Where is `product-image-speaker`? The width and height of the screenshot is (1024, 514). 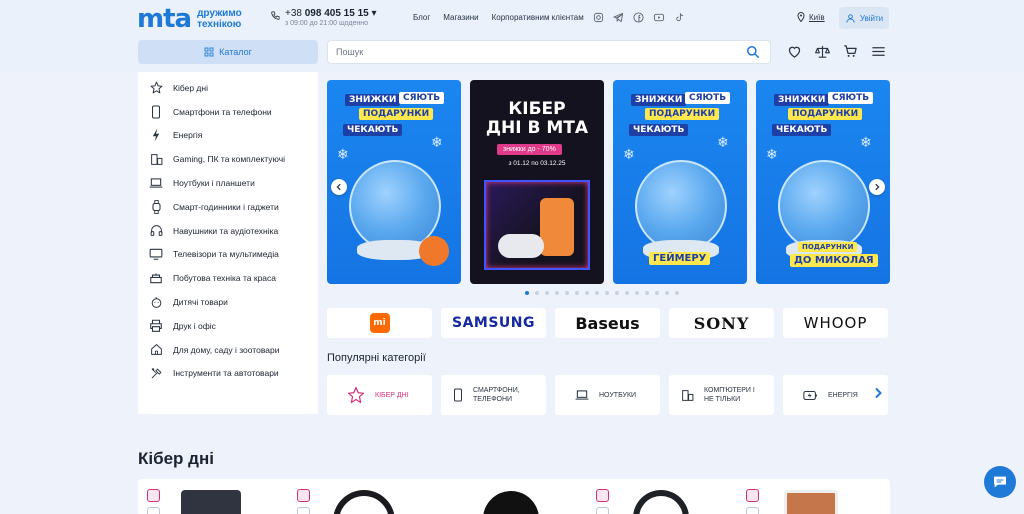 product-image-speaker is located at coordinates (511, 502).